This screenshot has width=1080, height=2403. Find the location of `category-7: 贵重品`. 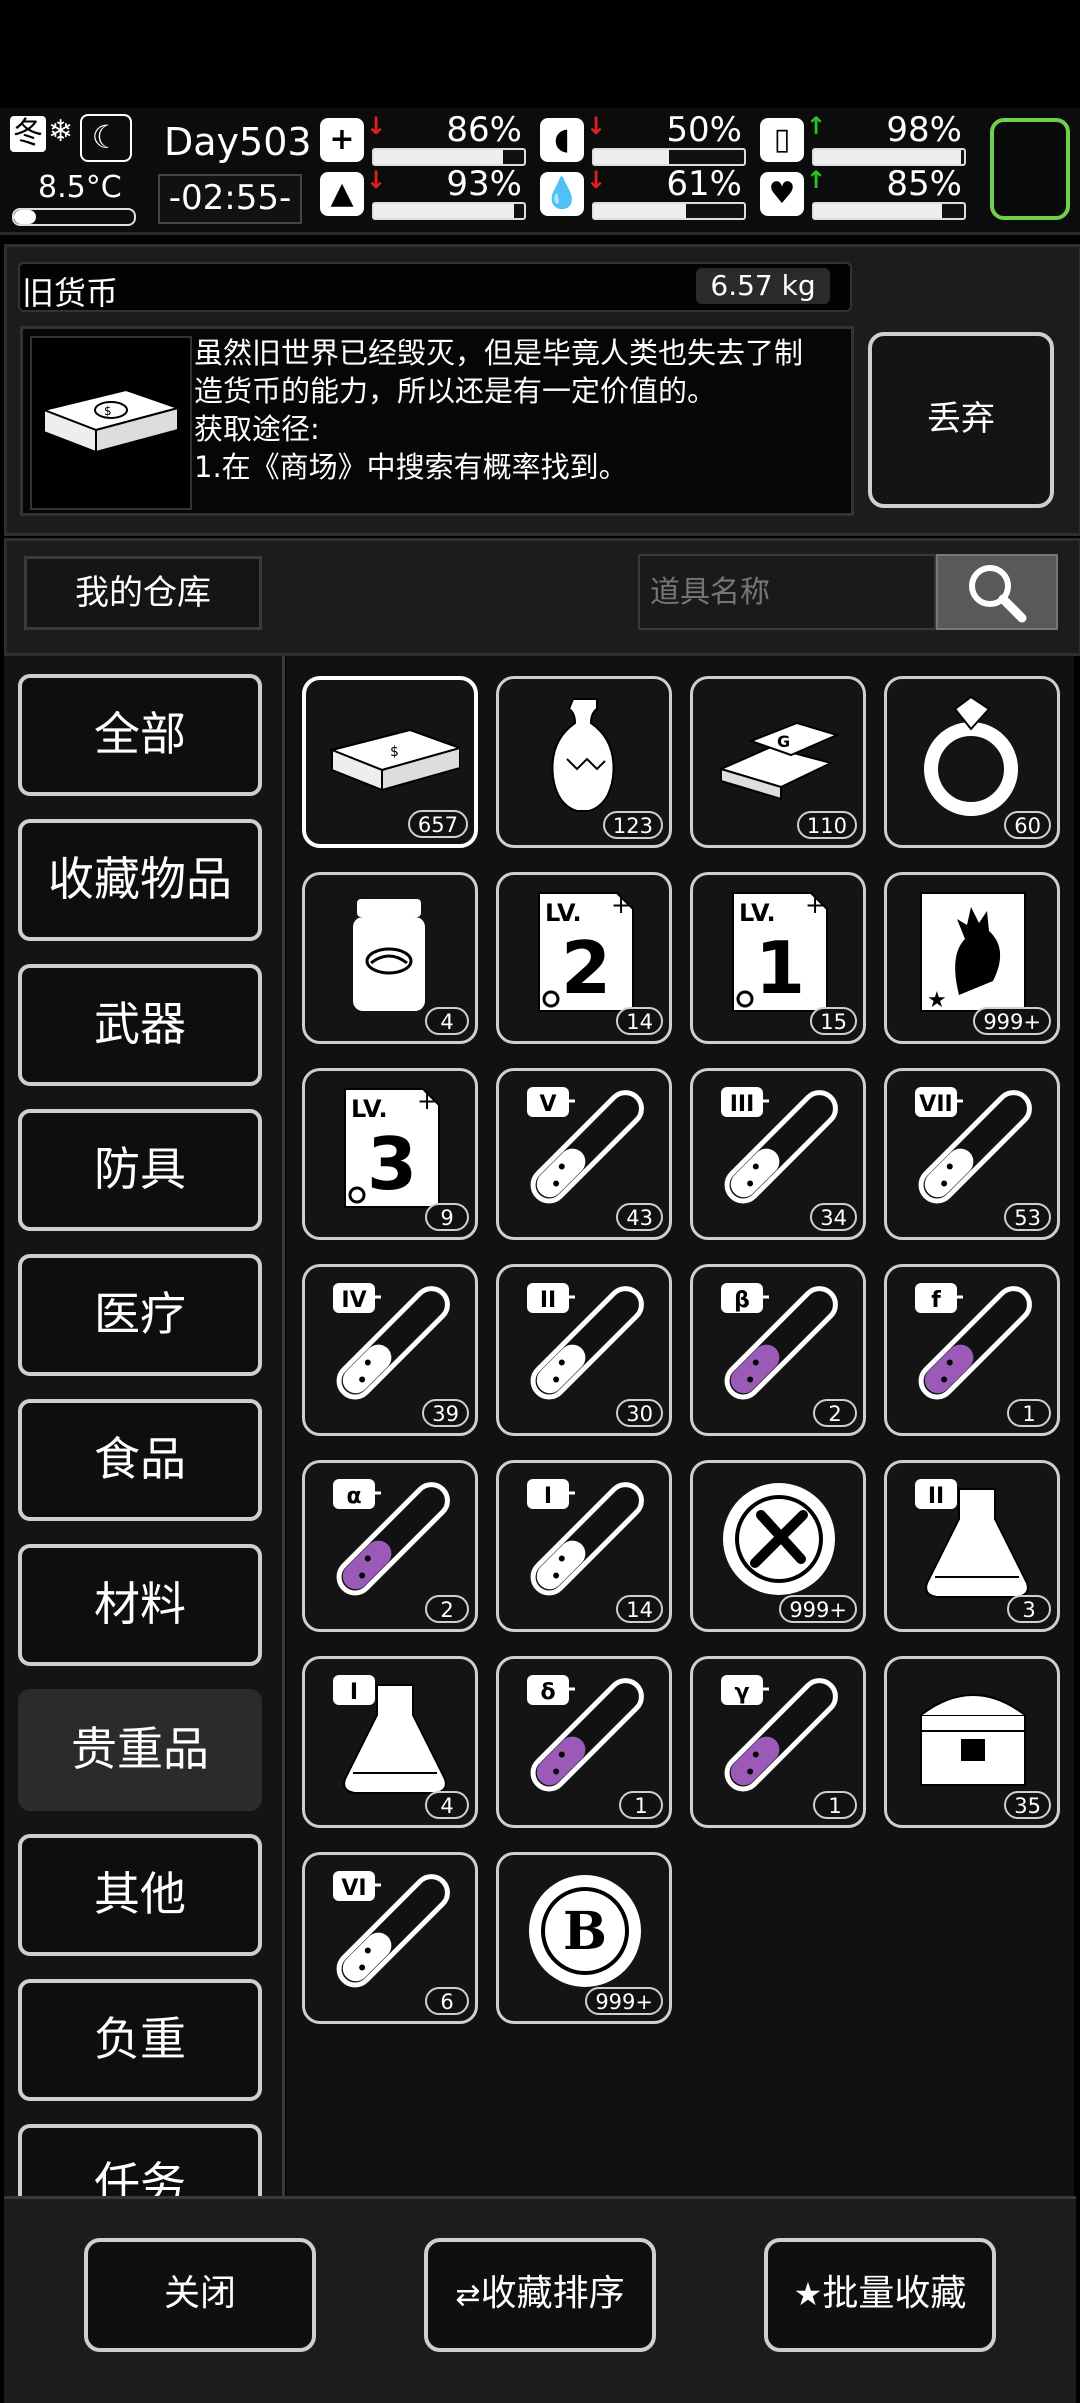

category-7: 贵重品 is located at coordinates (140, 1750).